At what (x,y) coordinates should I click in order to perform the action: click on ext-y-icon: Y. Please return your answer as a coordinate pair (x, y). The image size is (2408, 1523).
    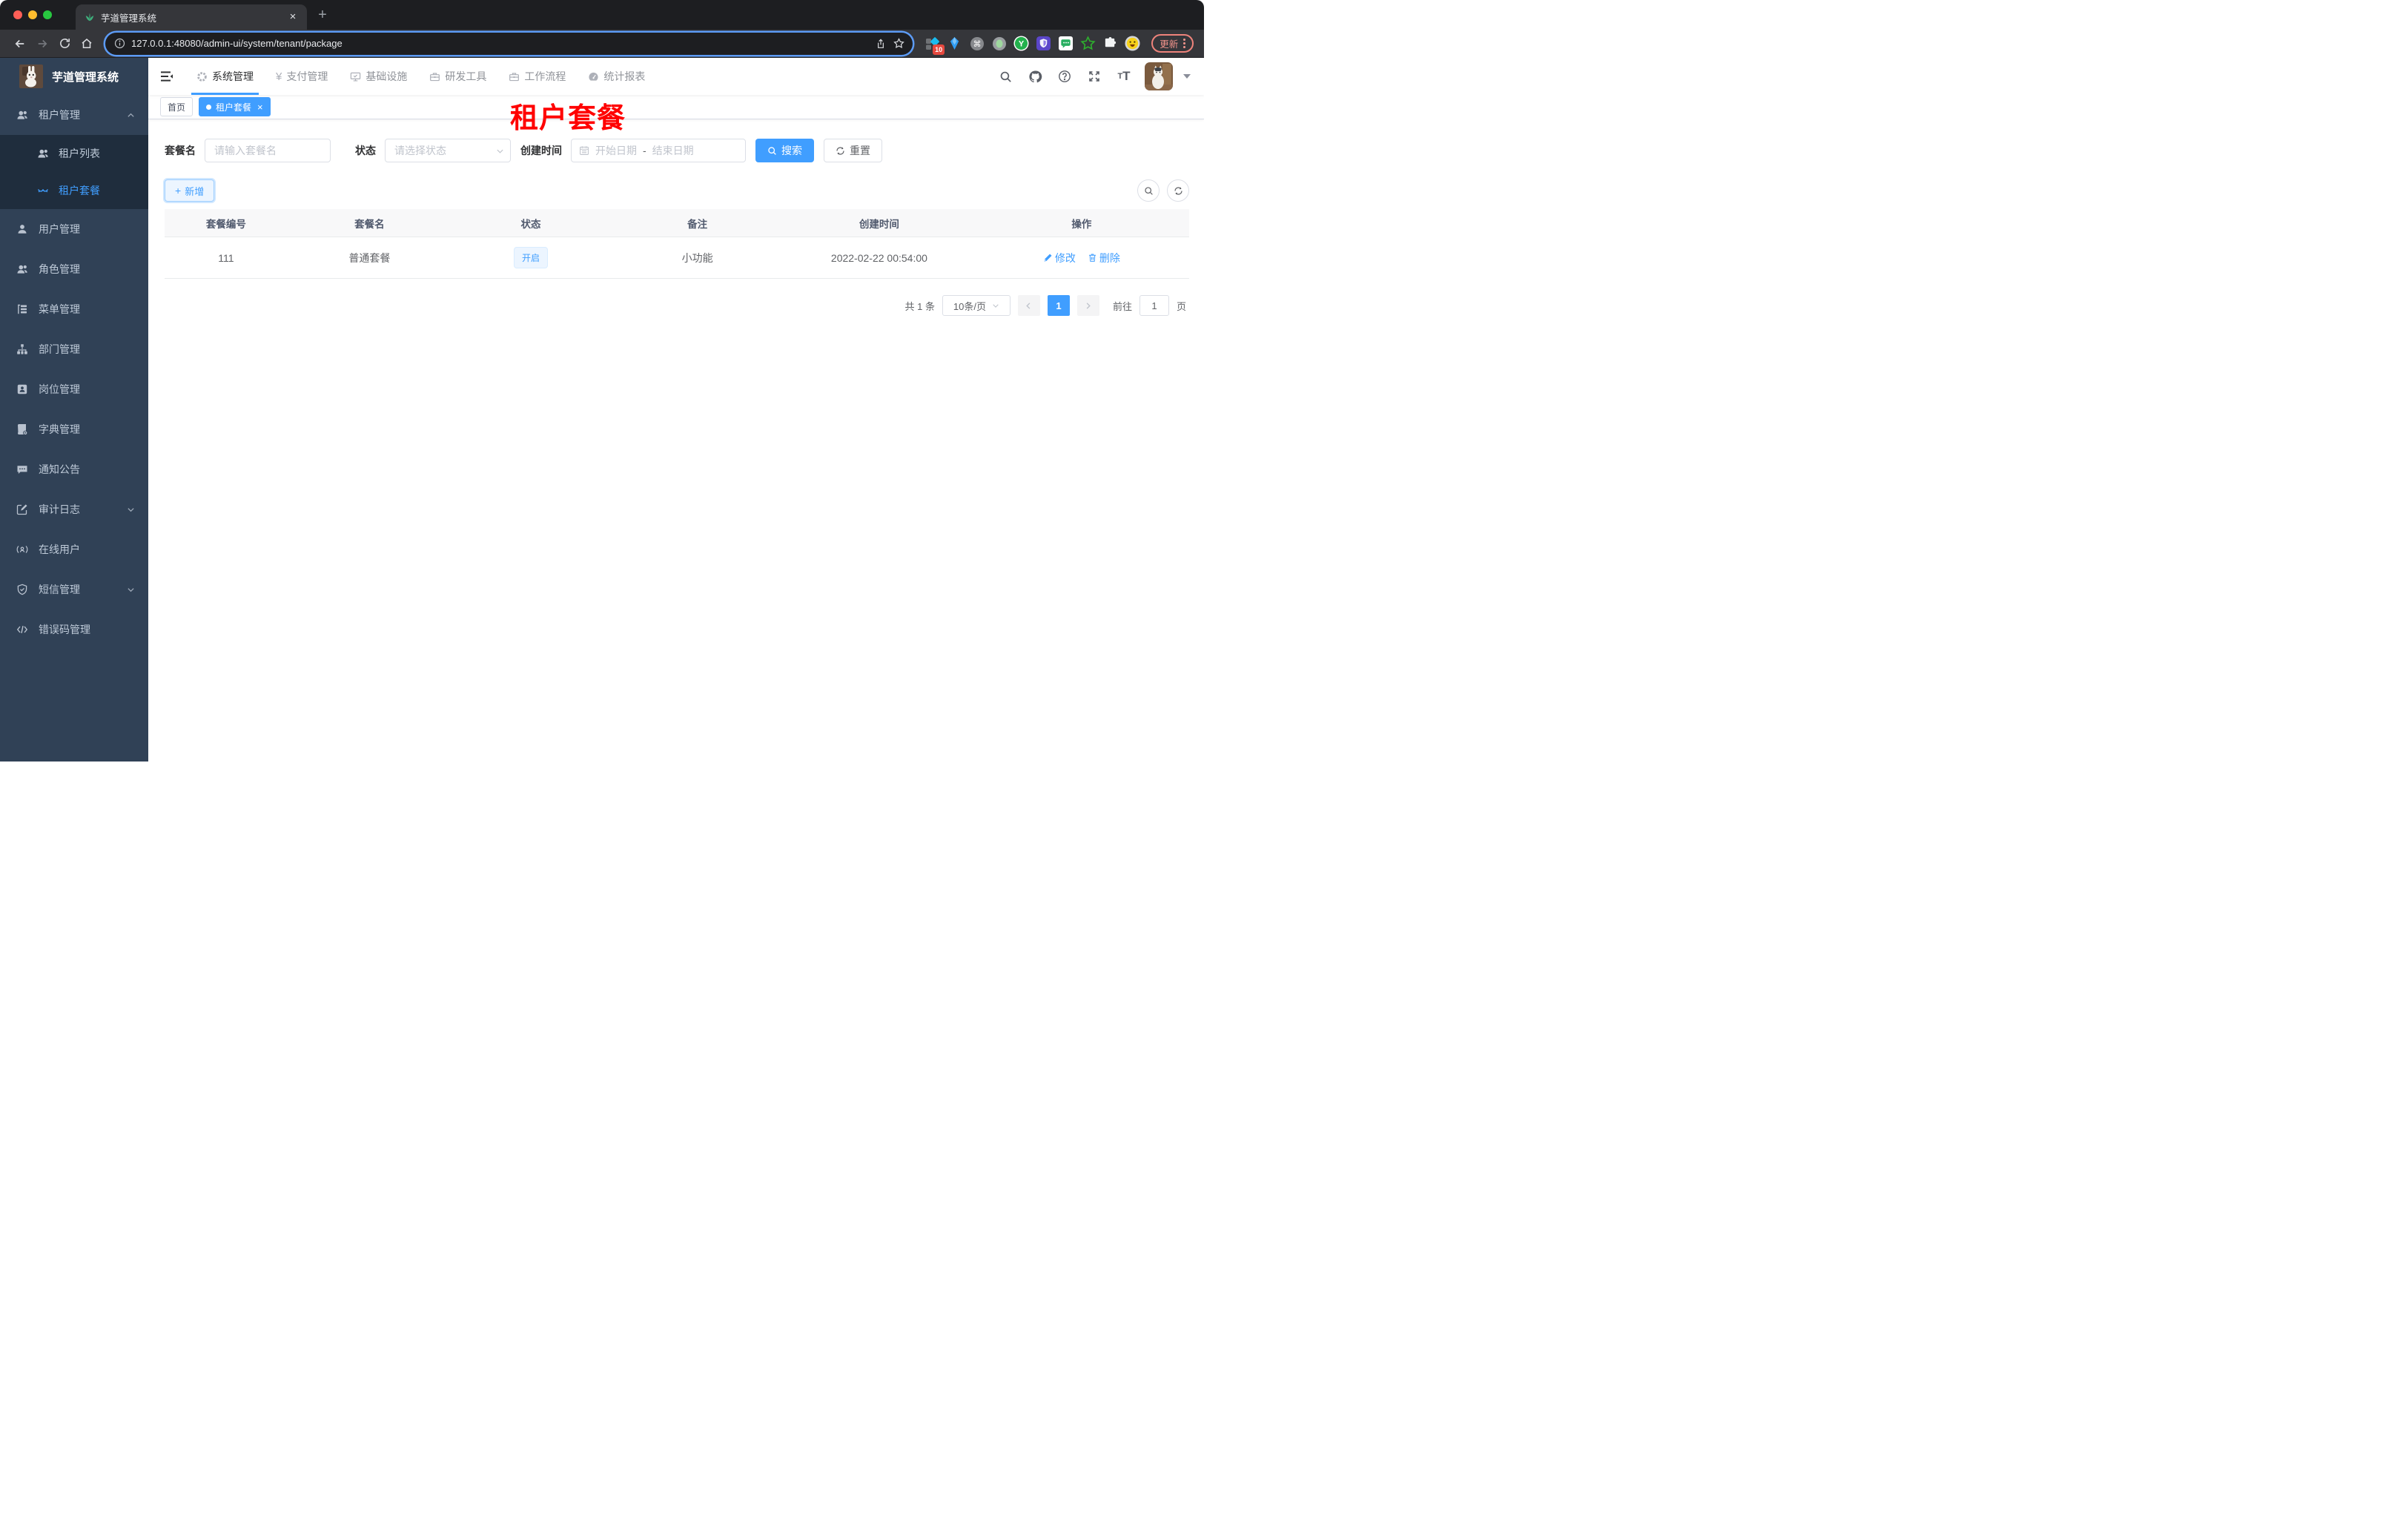
    Looking at the image, I should click on (1021, 44).